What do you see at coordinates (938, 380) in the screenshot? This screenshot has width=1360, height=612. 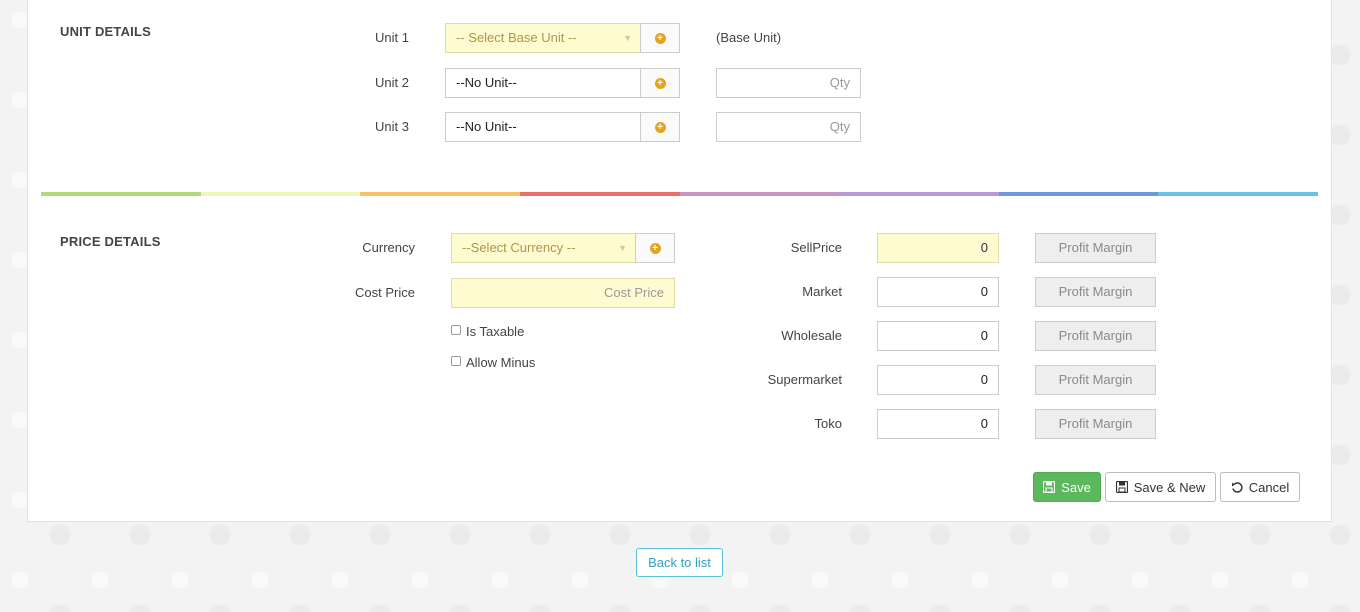 I see `supermarket-input: 0` at bounding box center [938, 380].